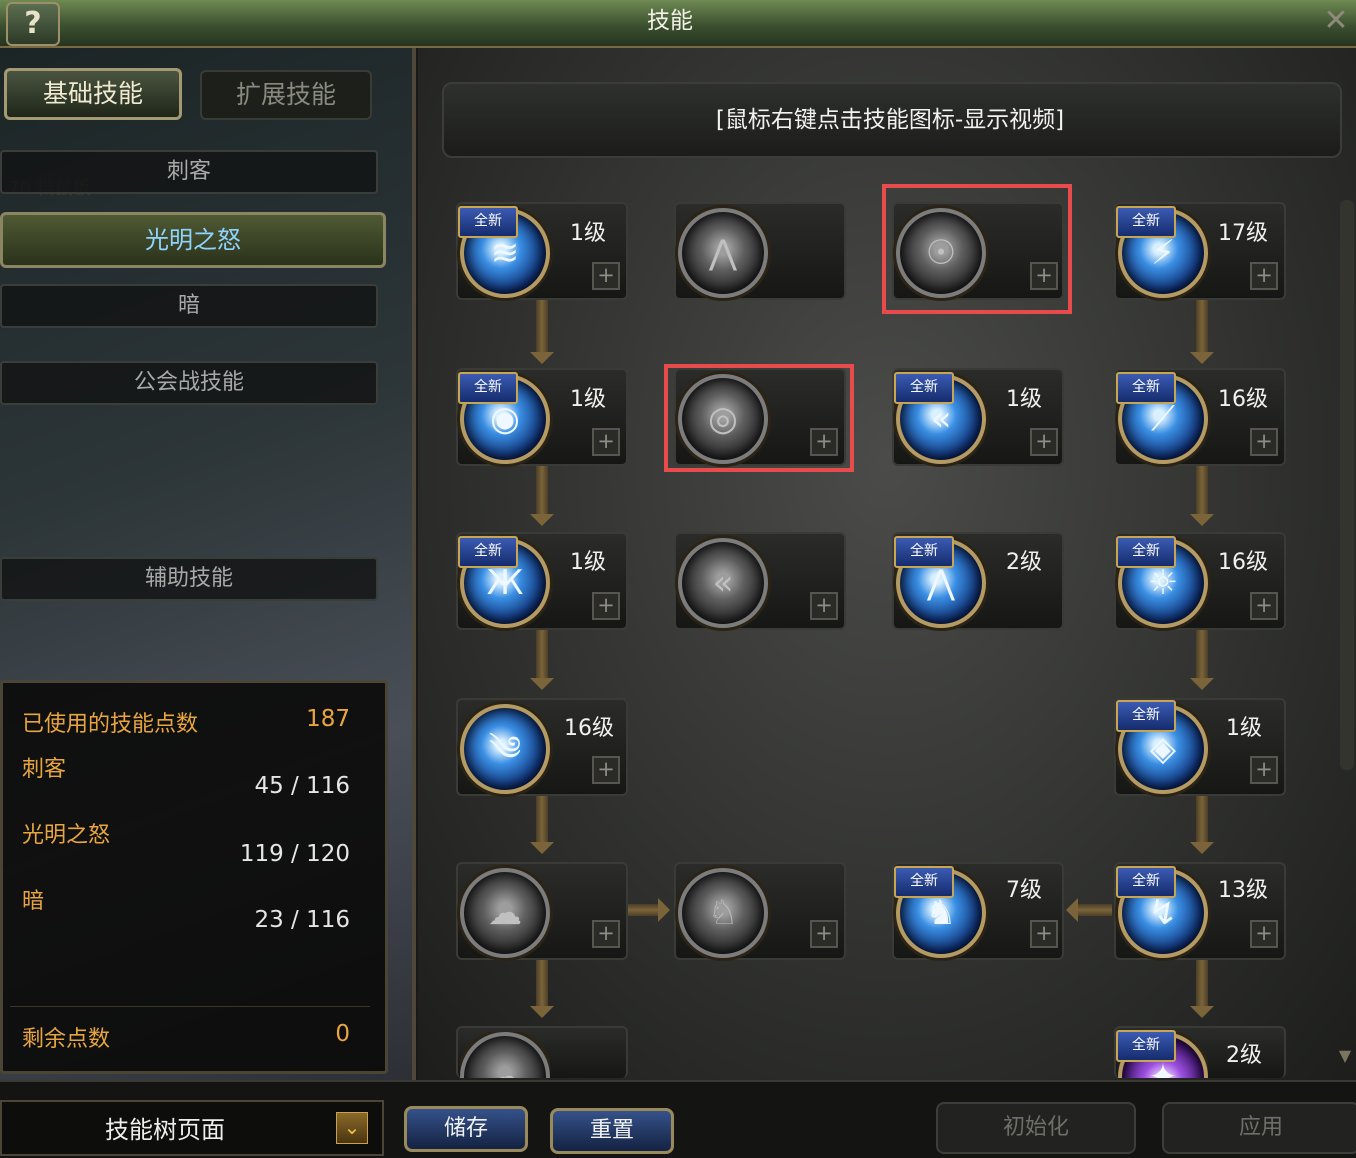  Describe the element at coordinates (189, 172) in the screenshot. I see `category-assassin: 刺客` at that location.